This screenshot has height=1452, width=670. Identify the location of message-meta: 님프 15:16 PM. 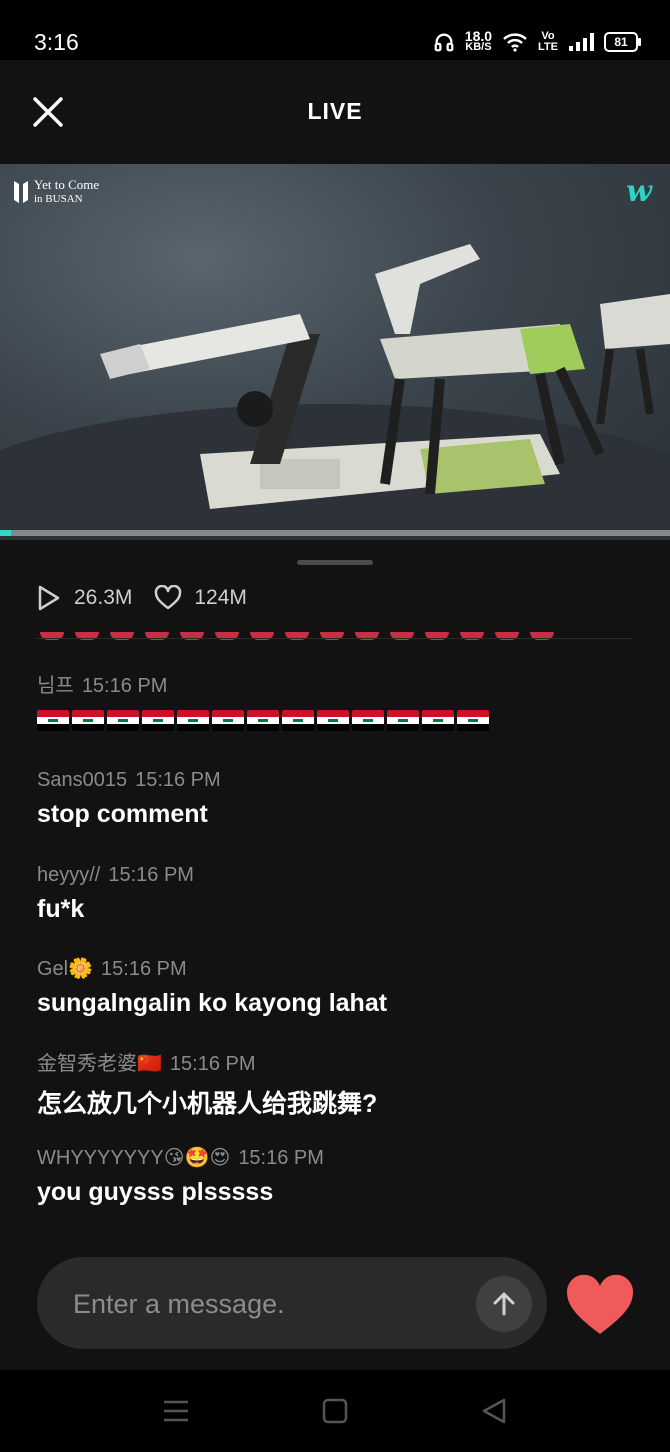
(337, 686).